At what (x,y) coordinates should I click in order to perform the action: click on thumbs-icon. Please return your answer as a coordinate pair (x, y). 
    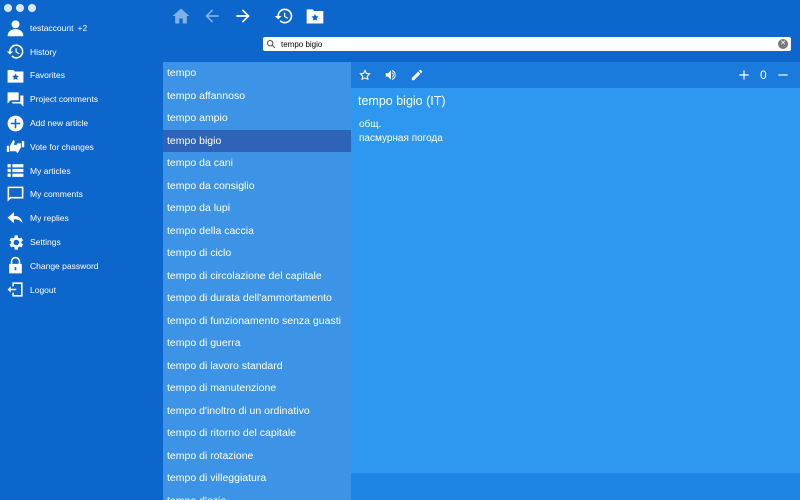
    Looking at the image, I should click on (15, 147).